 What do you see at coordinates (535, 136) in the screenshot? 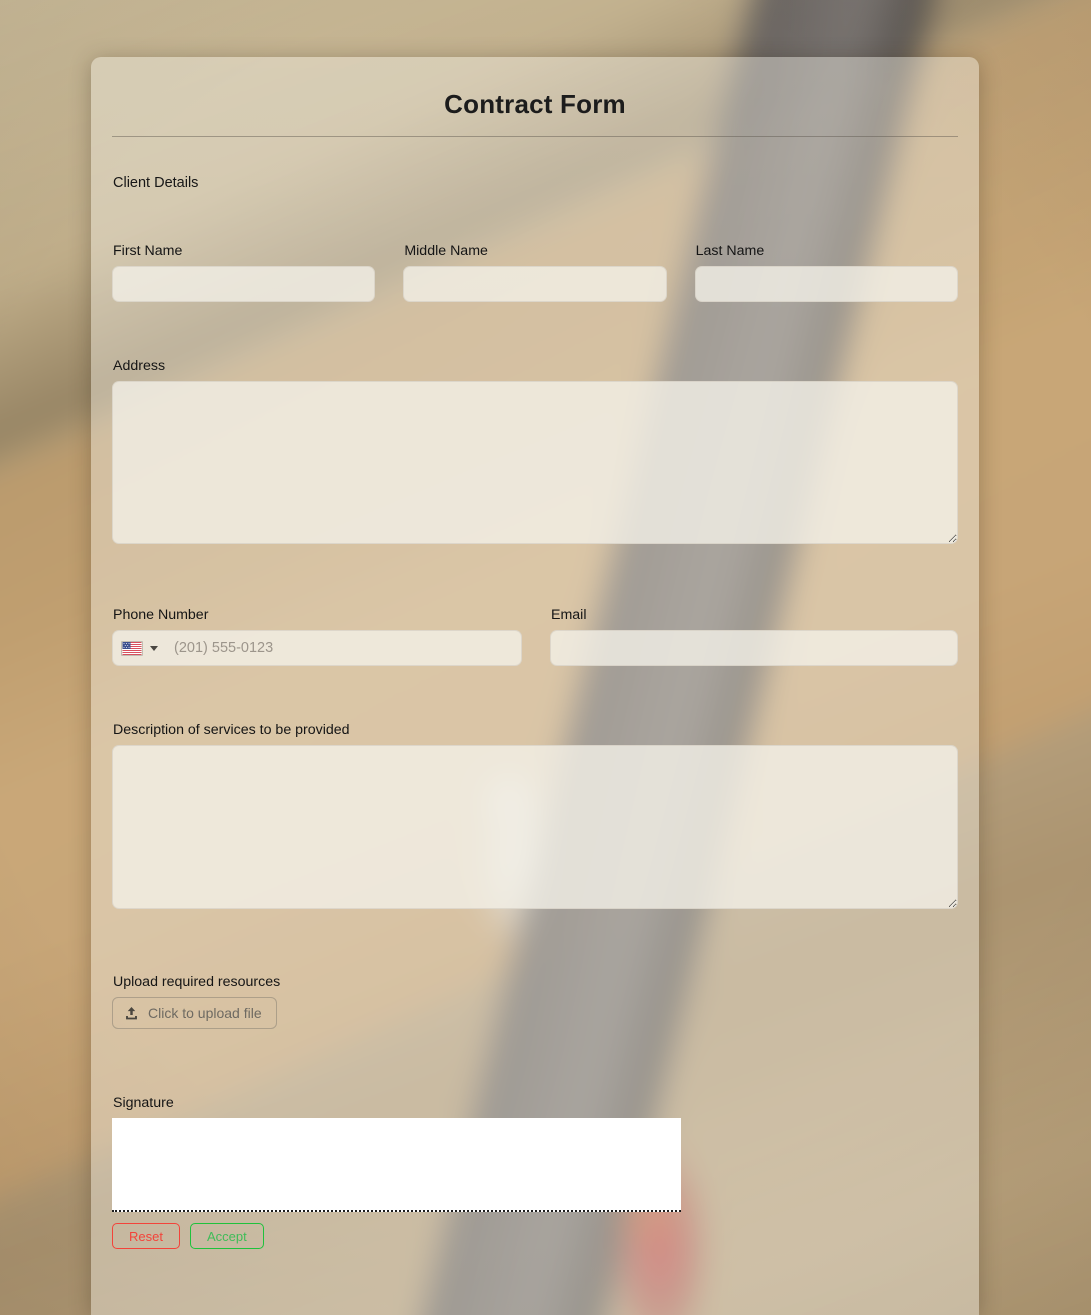
I see `title-divider` at bounding box center [535, 136].